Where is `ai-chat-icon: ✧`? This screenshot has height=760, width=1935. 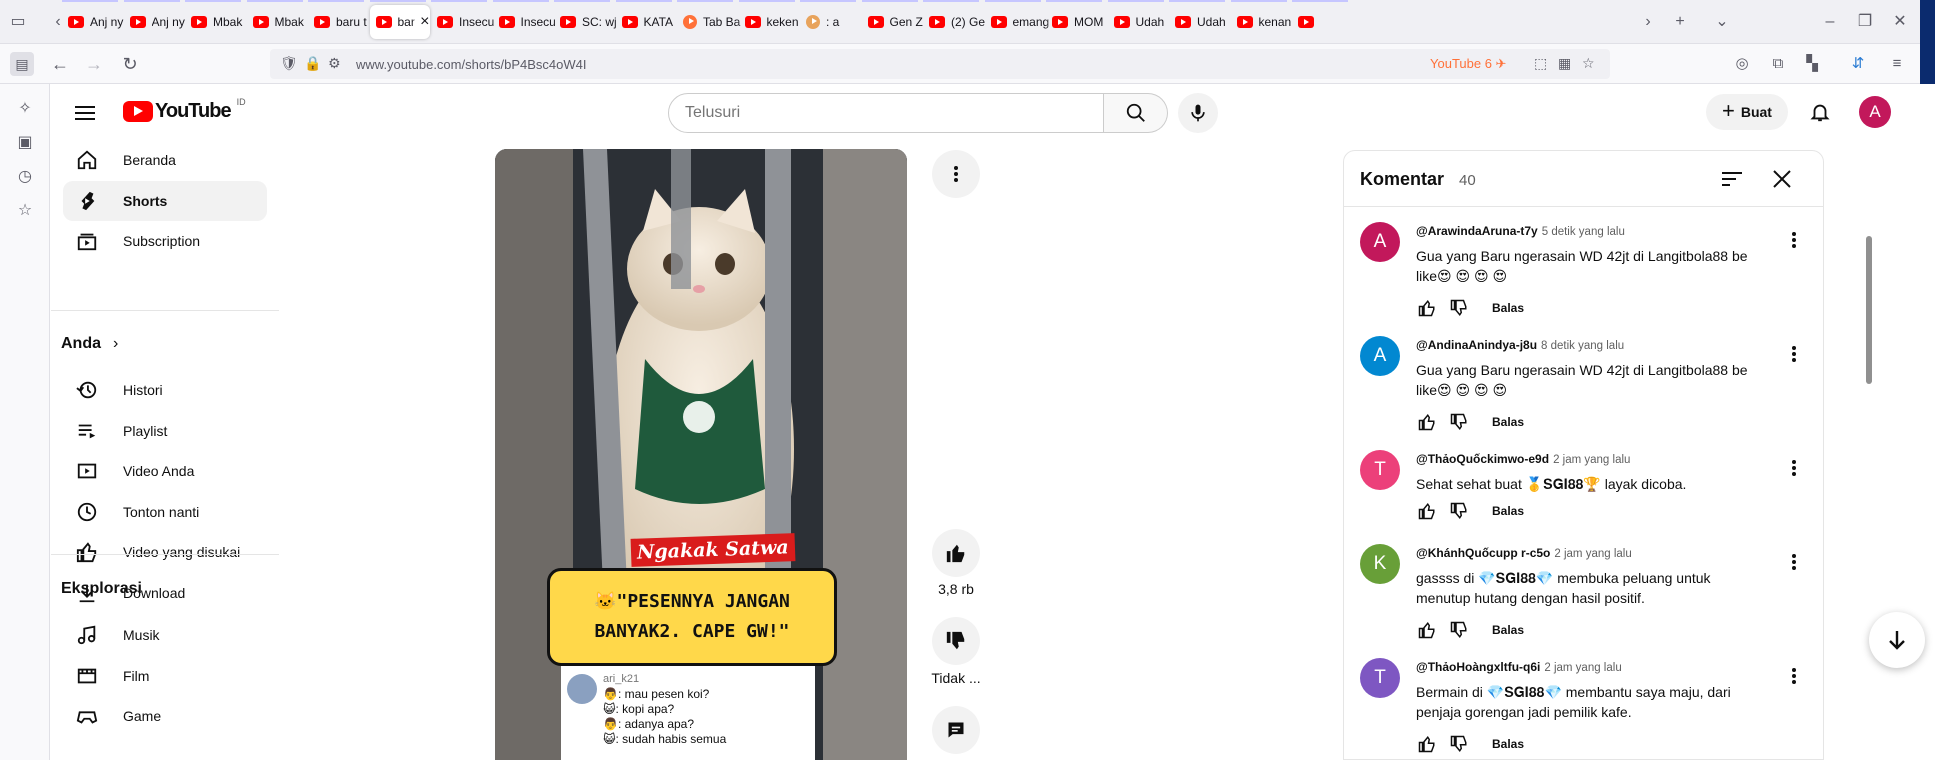 ai-chat-icon: ✧ is located at coordinates (25, 109).